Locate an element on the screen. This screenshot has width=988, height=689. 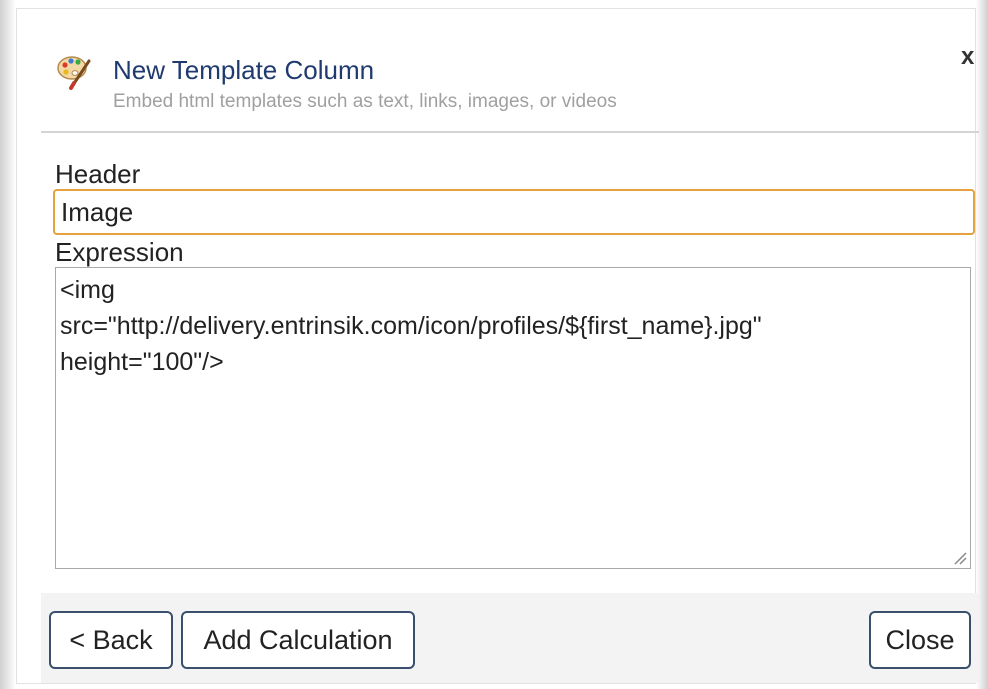
header-divider is located at coordinates (510, 132).